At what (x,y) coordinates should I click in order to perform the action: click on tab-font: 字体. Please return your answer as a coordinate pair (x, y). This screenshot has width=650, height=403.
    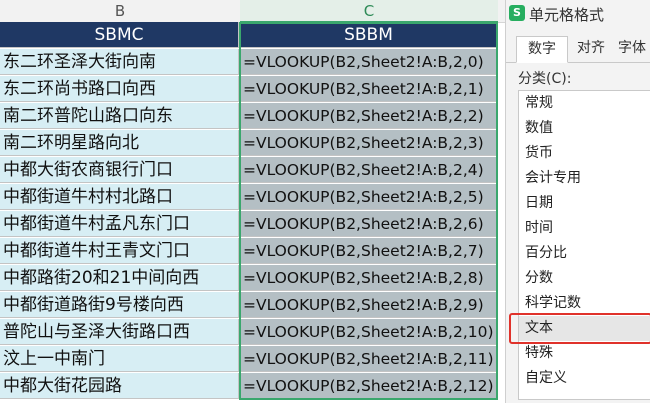
    Looking at the image, I should click on (634, 48).